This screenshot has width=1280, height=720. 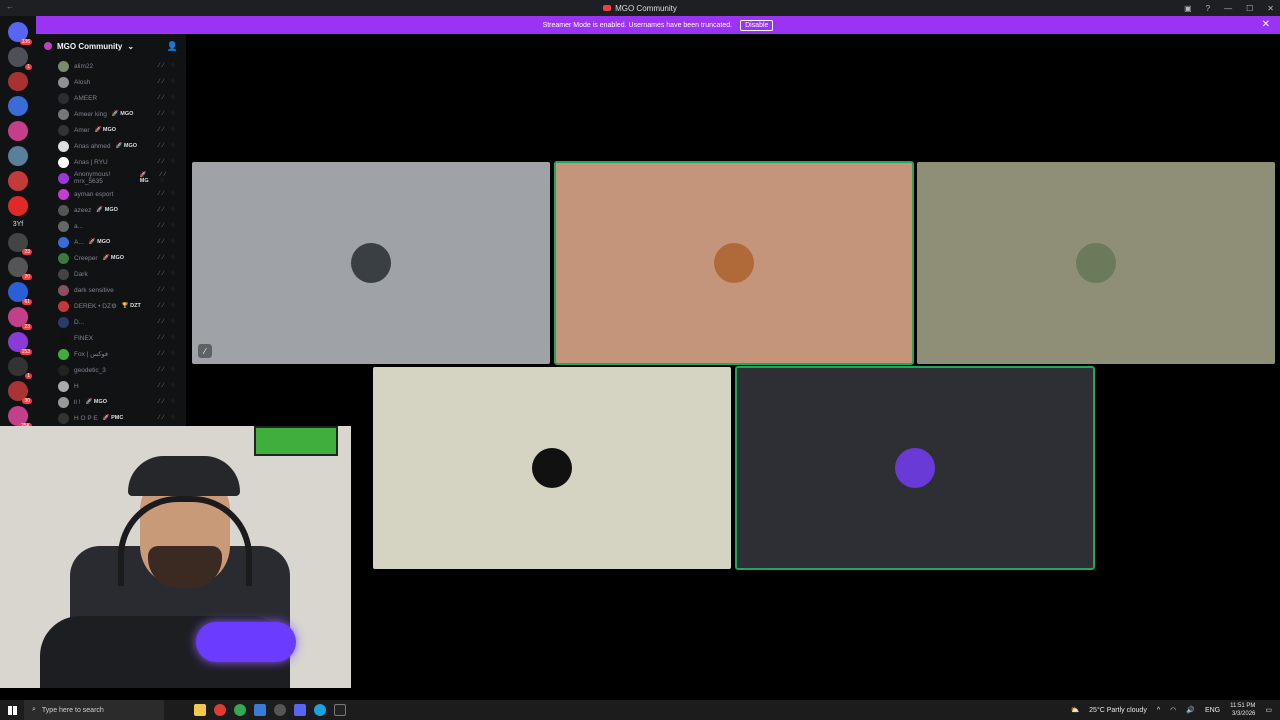 What do you see at coordinates (34, 709) in the screenshot?
I see `search-icon: ⌕` at bounding box center [34, 709].